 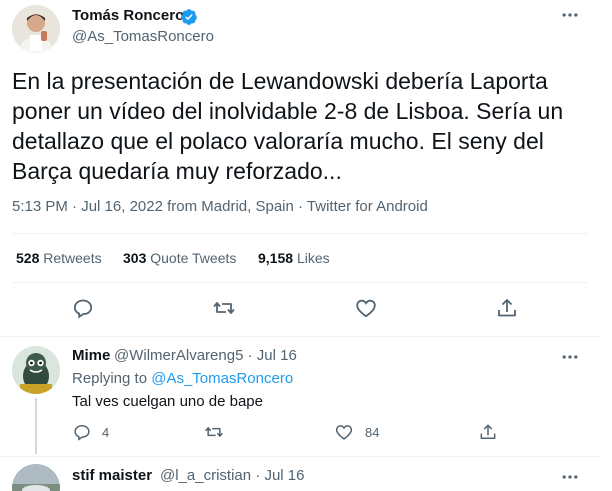 What do you see at coordinates (28, 258) in the screenshot?
I see `retweets-count: 528` at bounding box center [28, 258].